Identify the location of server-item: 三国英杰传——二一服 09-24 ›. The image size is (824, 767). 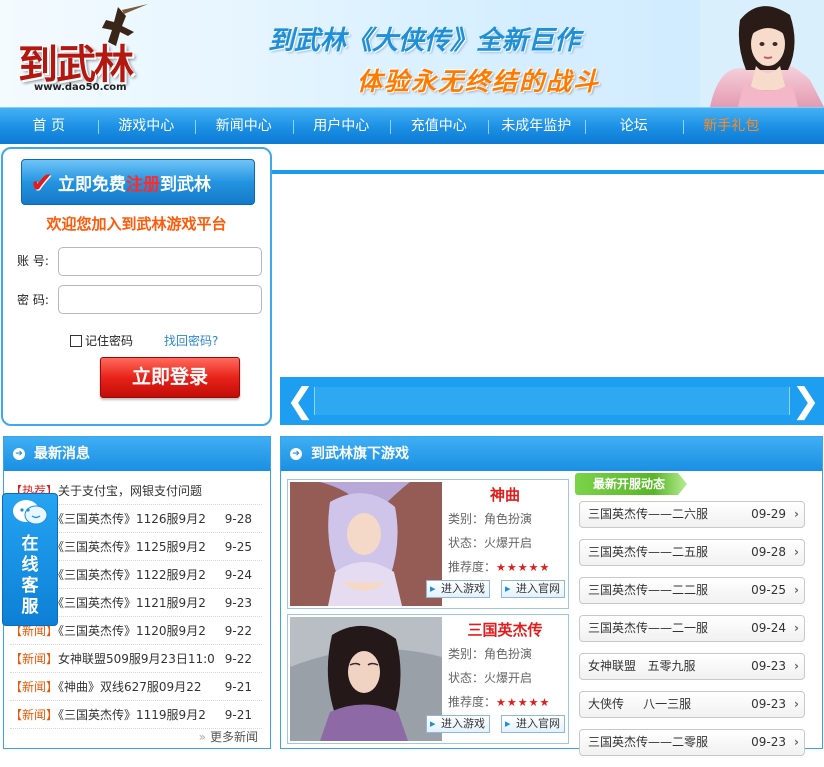
(692, 628).